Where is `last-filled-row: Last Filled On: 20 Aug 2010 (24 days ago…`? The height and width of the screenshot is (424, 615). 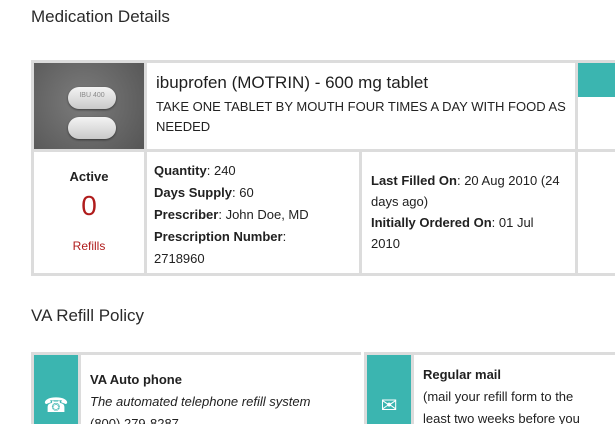 last-filled-row: Last Filled On: 20 Aug 2010 (24 days ago… is located at coordinates (465, 191).